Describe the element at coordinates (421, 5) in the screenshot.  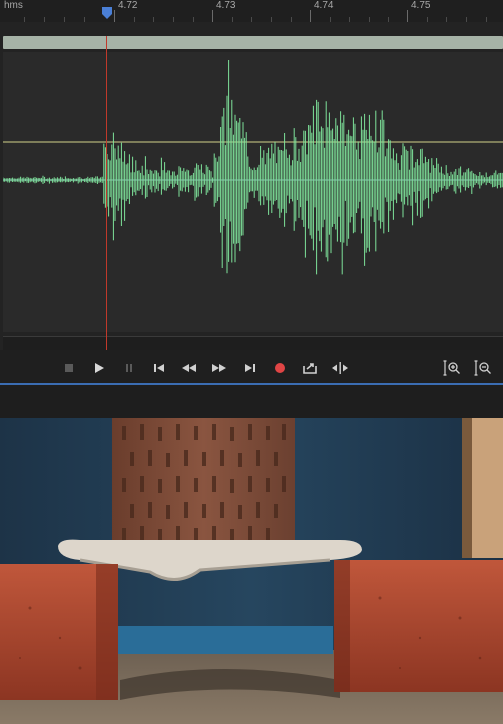
I see `ruler-tick-label: 4.75` at that location.